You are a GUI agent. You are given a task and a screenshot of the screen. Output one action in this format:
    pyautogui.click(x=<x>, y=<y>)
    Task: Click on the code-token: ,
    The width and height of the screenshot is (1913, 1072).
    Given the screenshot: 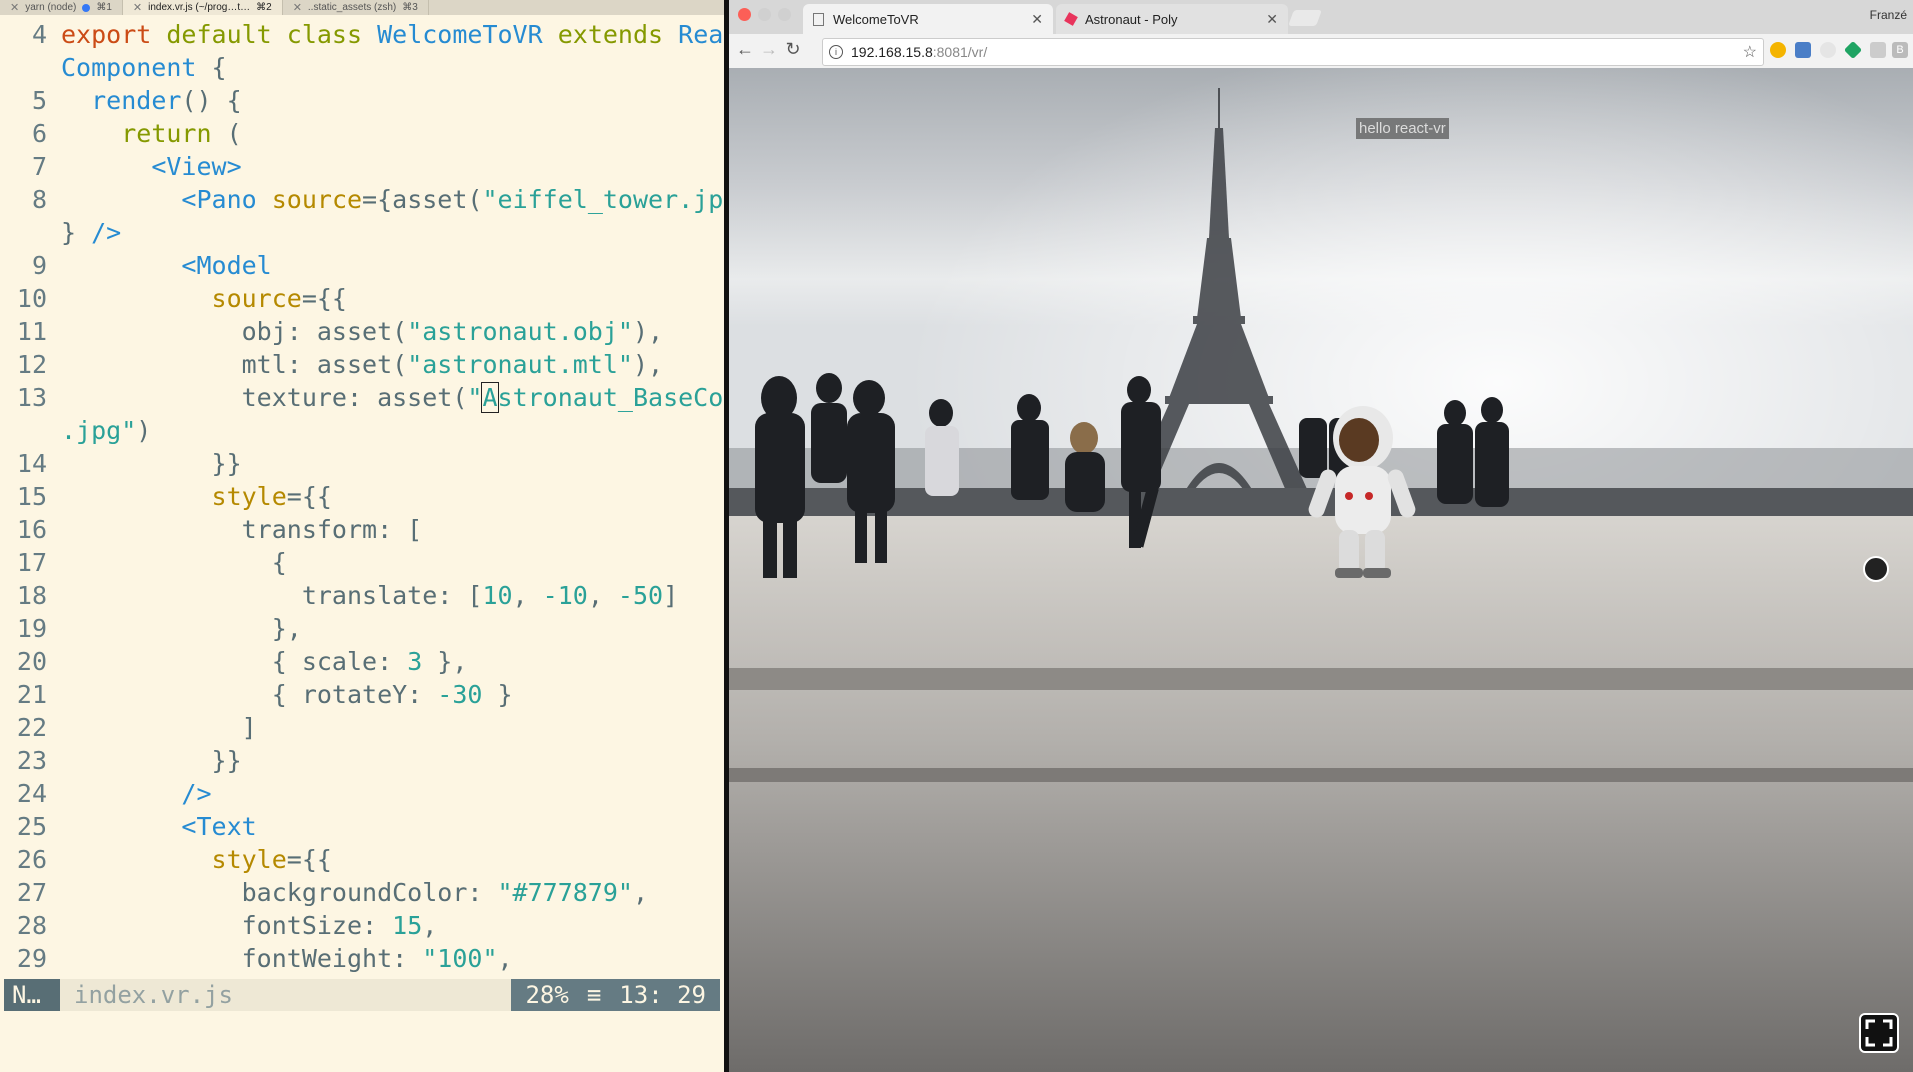 What is the action you would take?
    pyautogui.click(x=602, y=595)
    